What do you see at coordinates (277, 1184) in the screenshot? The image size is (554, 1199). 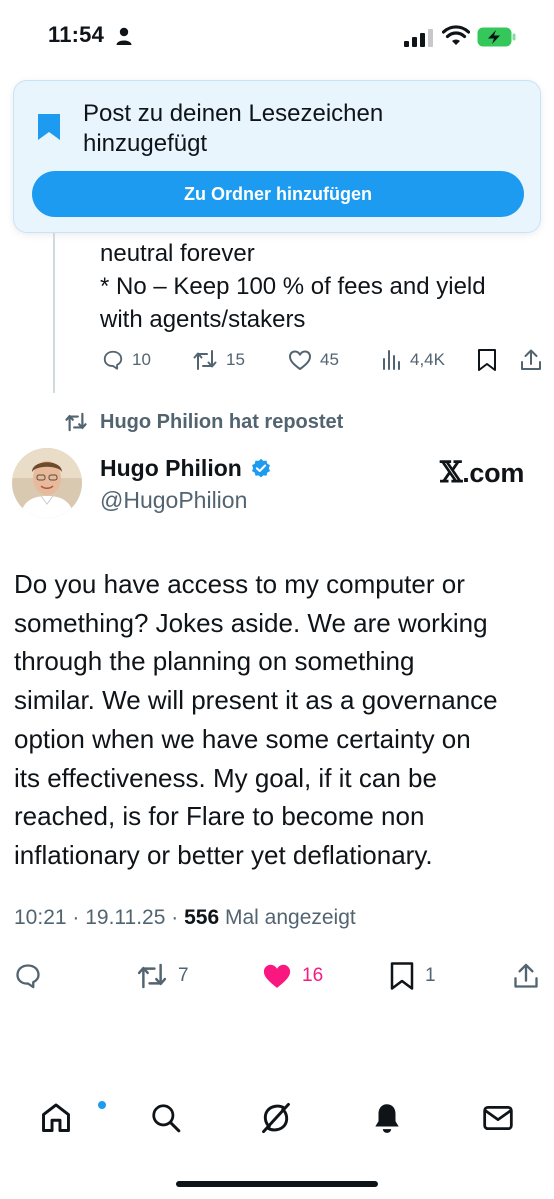 I see `home-indicator` at bounding box center [277, 1184].